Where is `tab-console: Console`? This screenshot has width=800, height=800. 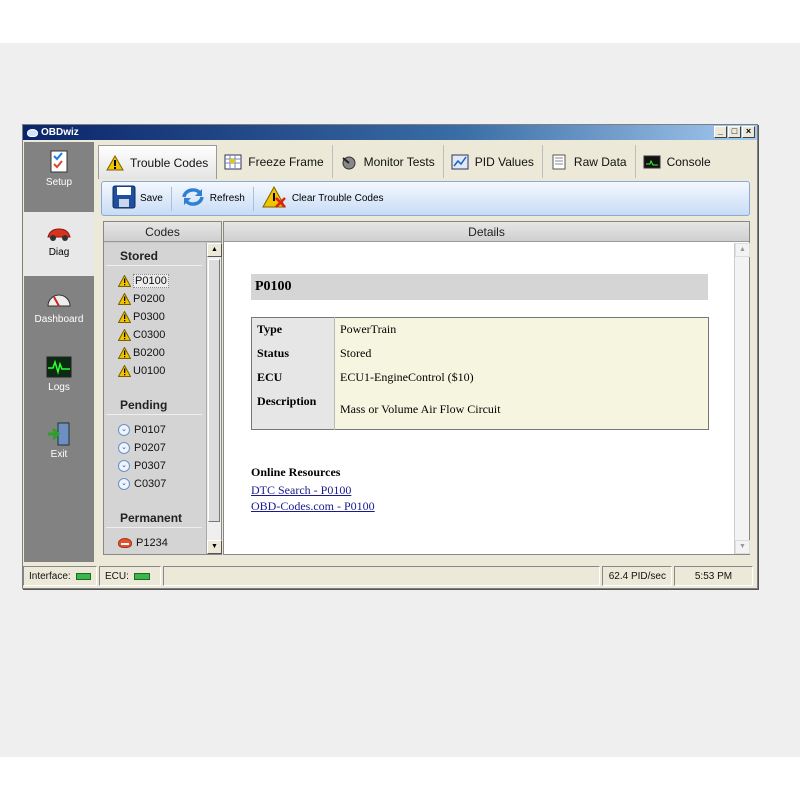 tab-console: Console is located at coordinates (677, 161).